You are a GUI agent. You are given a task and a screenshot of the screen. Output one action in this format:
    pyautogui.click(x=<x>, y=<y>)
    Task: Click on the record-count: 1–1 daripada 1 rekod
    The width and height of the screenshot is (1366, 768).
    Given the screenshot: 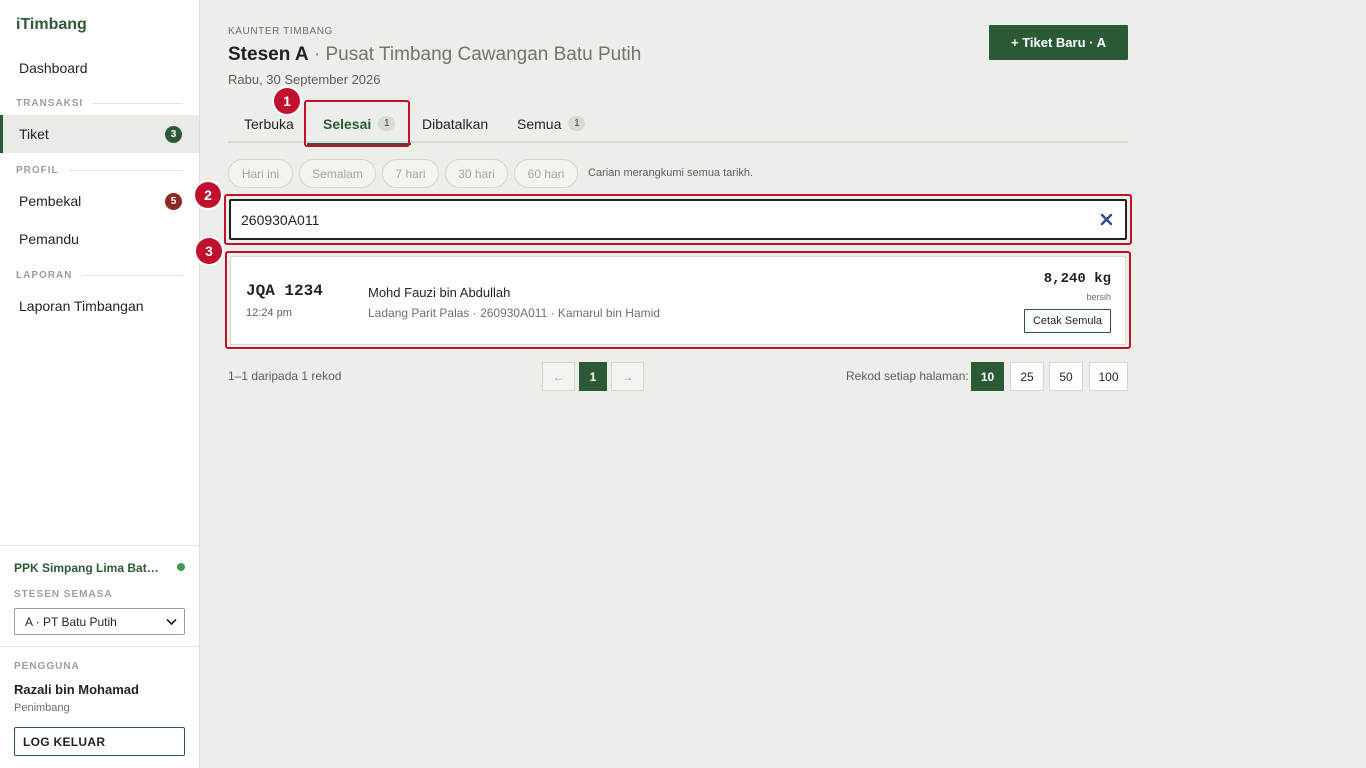 What is the action you would take?
    pyautogui.click(x=285, y=376)
    